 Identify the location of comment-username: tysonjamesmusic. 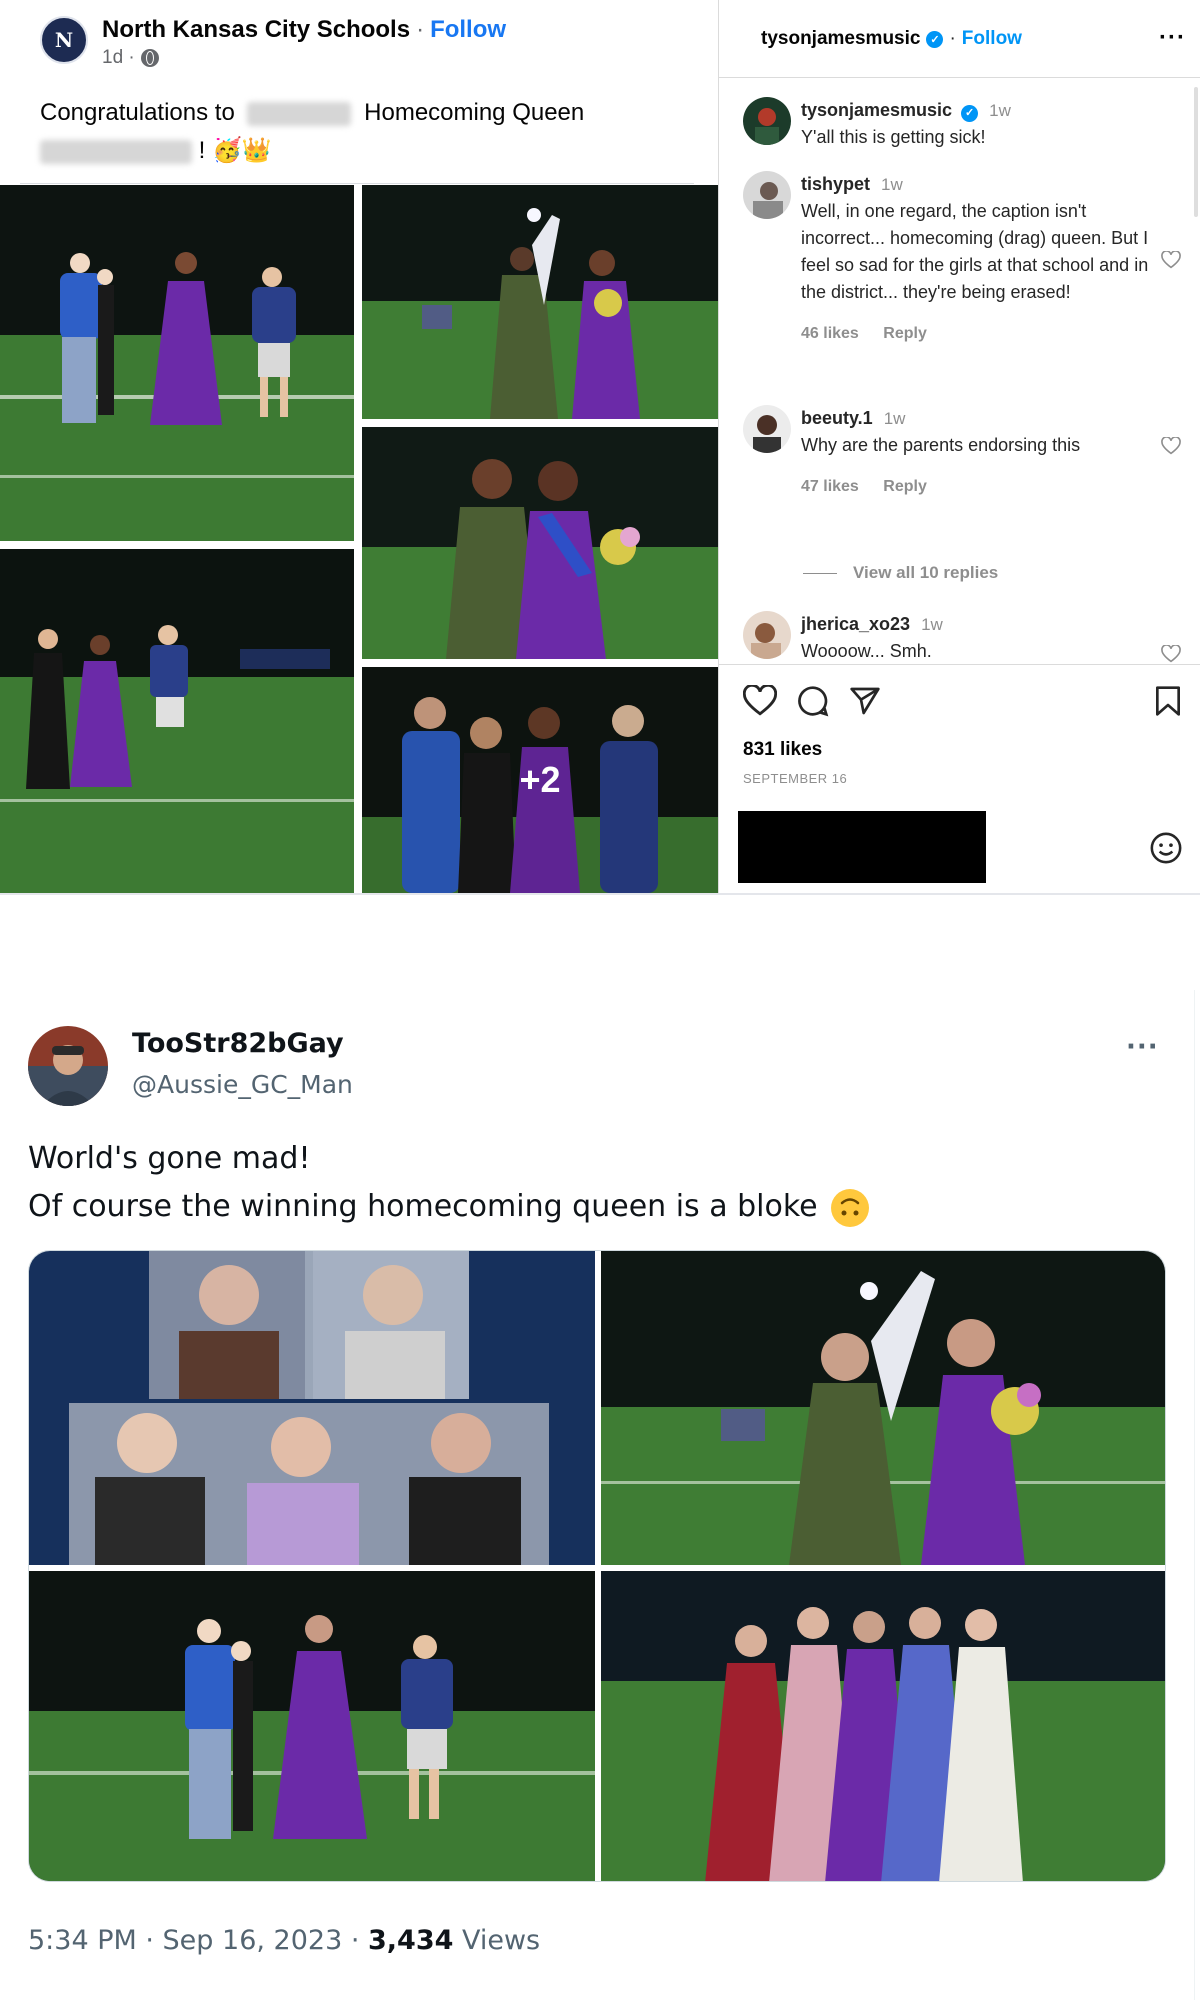
(876, 110).